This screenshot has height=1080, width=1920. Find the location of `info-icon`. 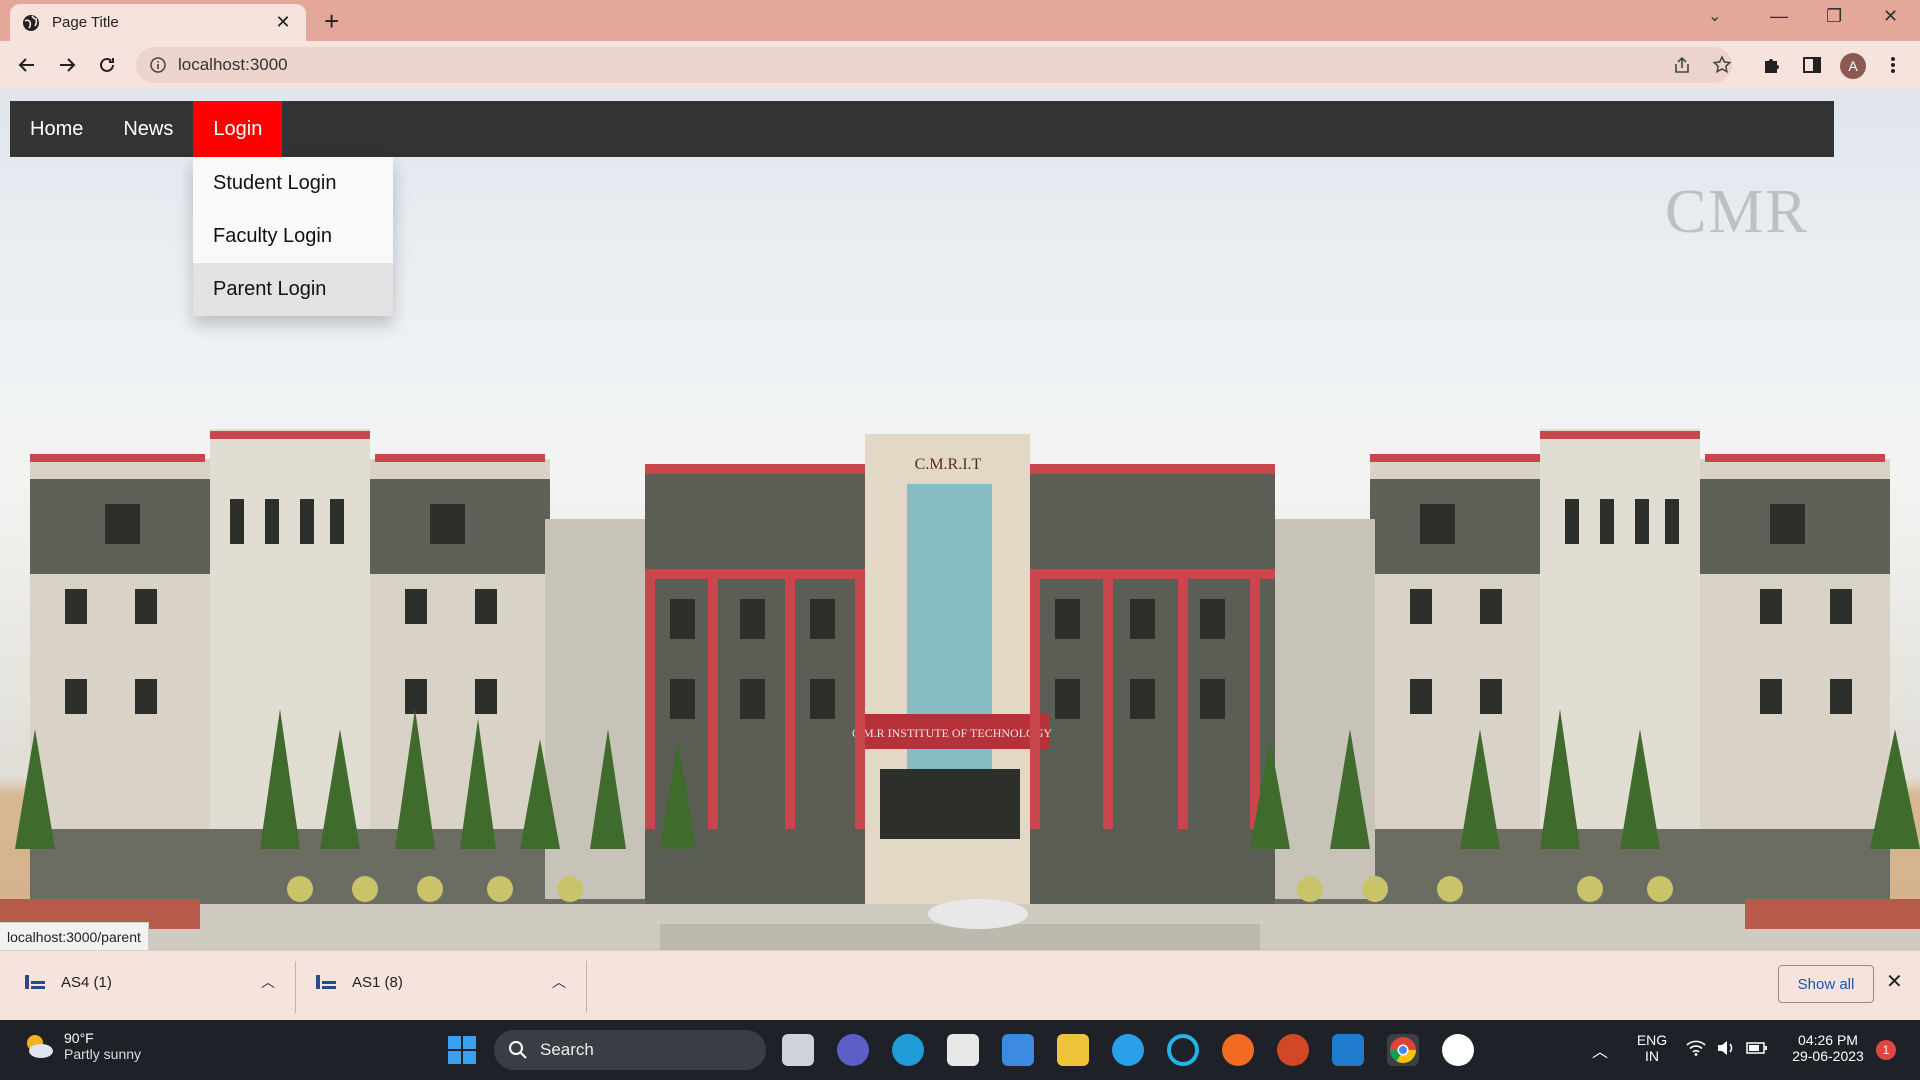

info-icon is located at coordinates (158, 65).